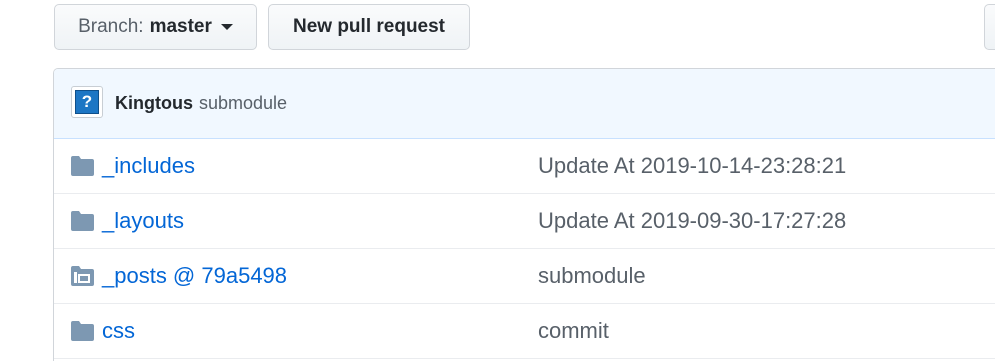 This screenshot has height=361, width=995. I want to click on commit-author: Kingtous, so click(154, 103).